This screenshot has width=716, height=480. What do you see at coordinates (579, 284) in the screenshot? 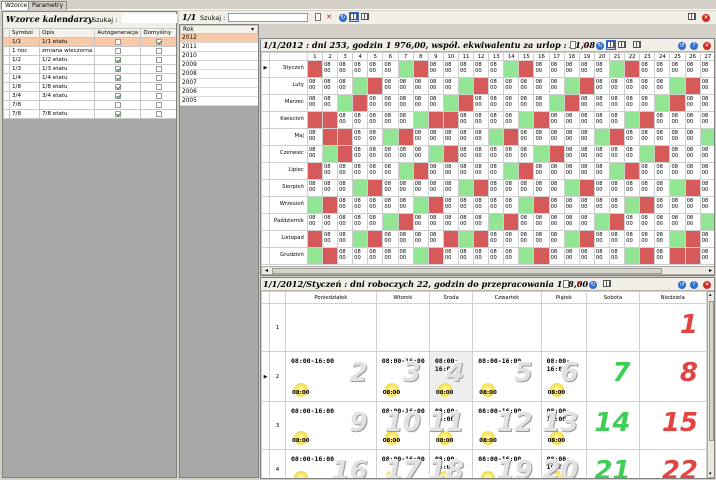
I see `mv-delete-button: ✕` at bounding box center [579, 284].